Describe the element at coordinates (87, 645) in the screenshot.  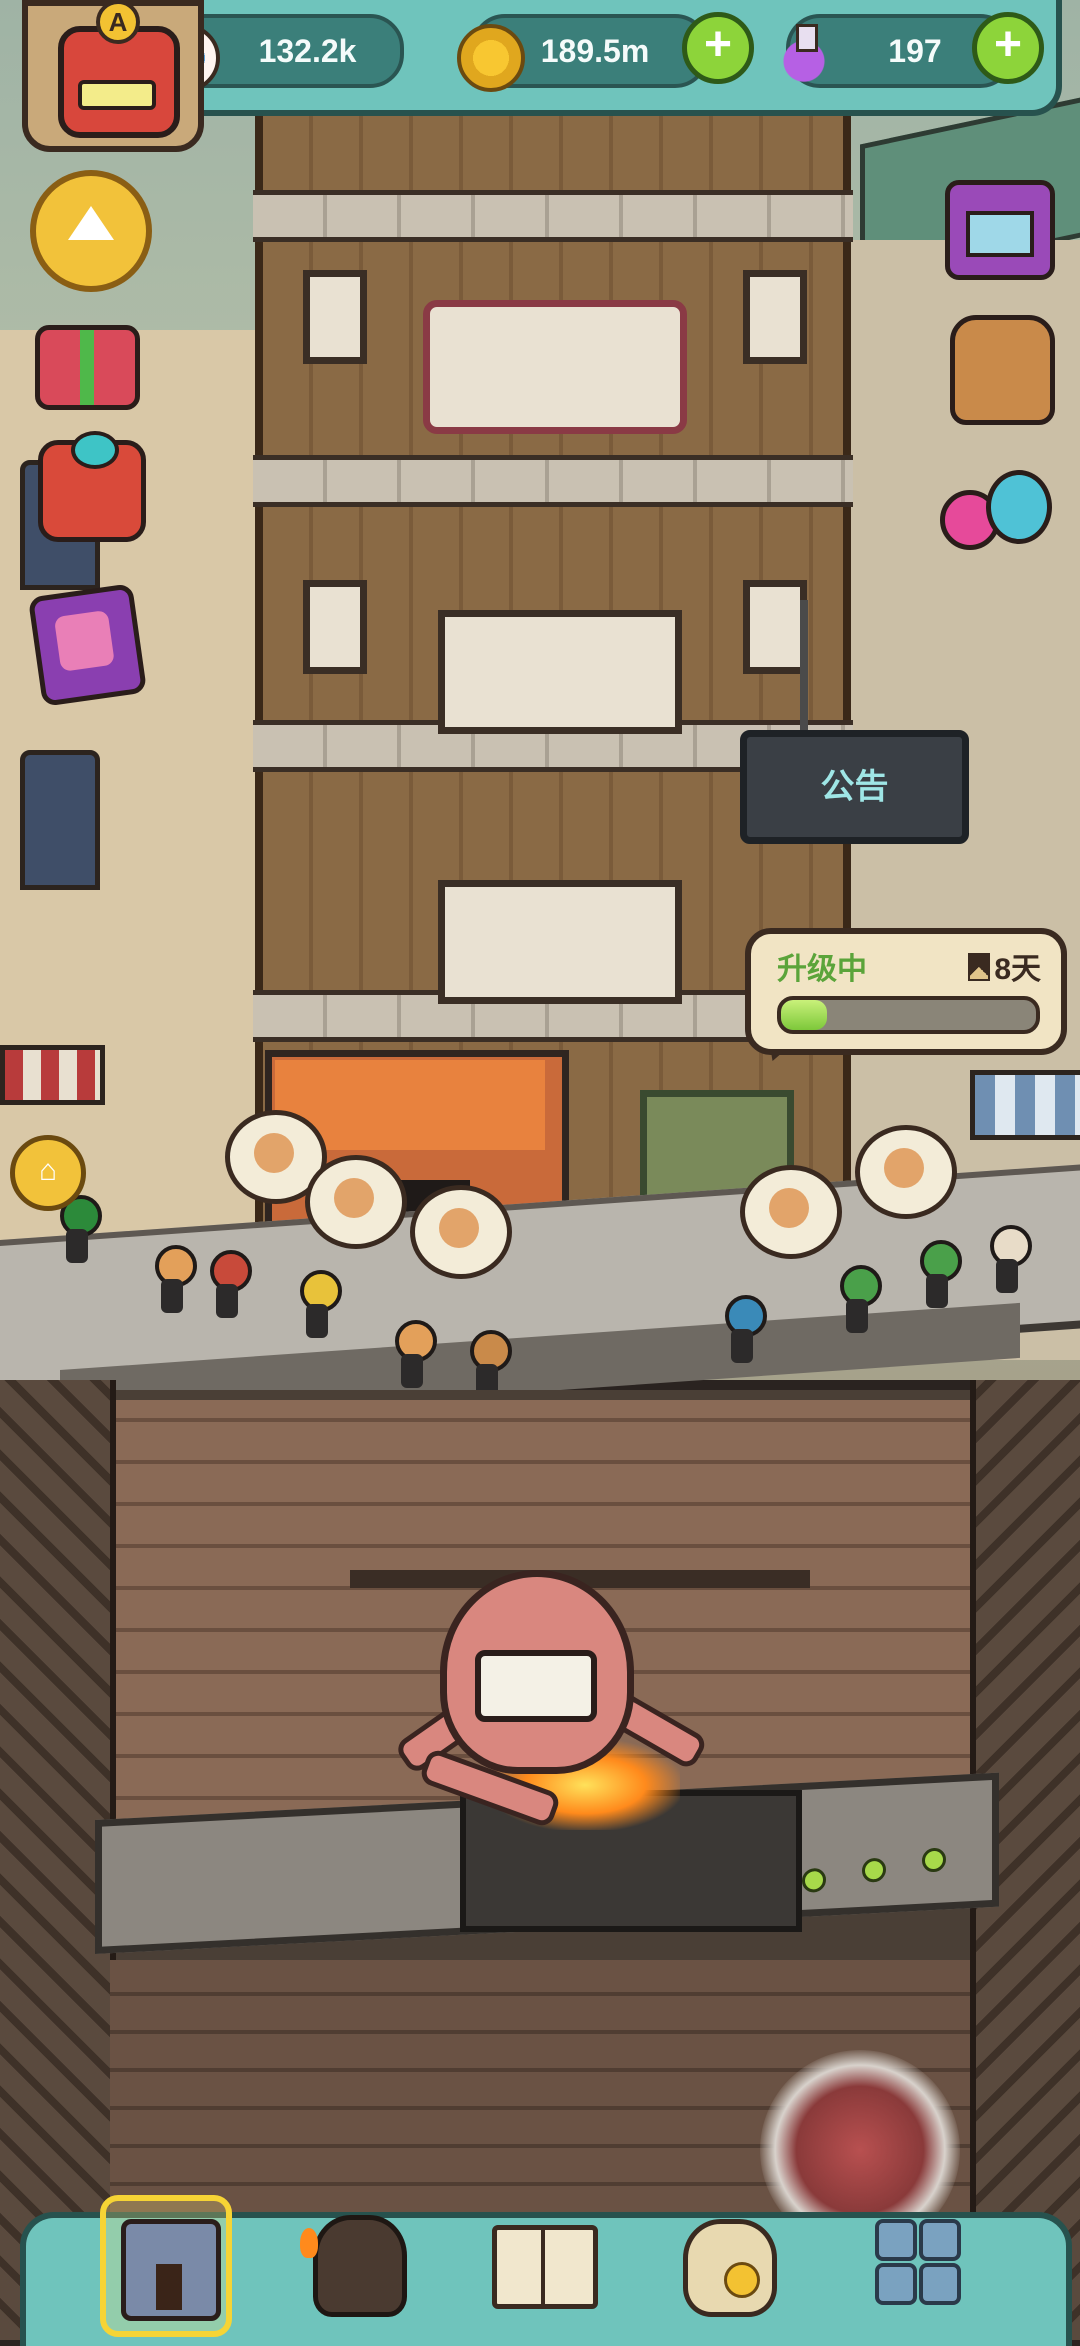
I see `cards-icon` at that location.